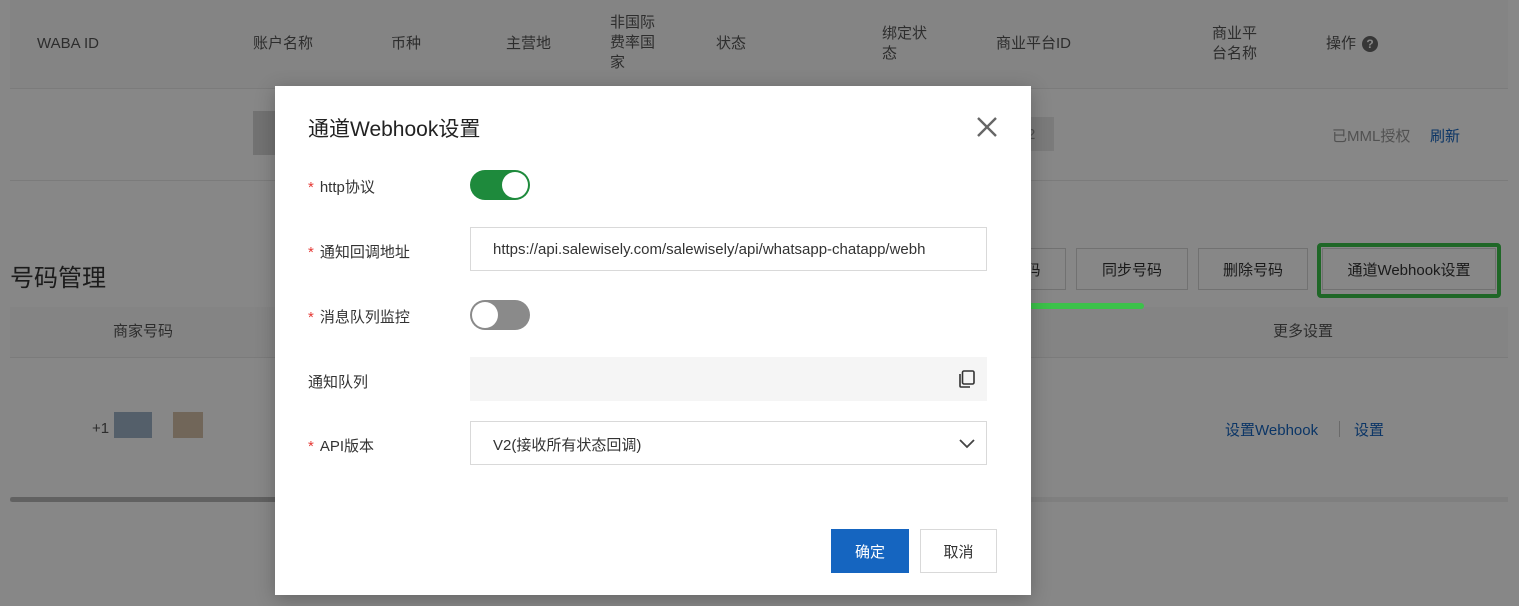 Image resolution: width=1519 pixels, height=606 pixels. Describe the element at coordinates (967, 379) in the screenshot. I see `copy-icon` at that location.